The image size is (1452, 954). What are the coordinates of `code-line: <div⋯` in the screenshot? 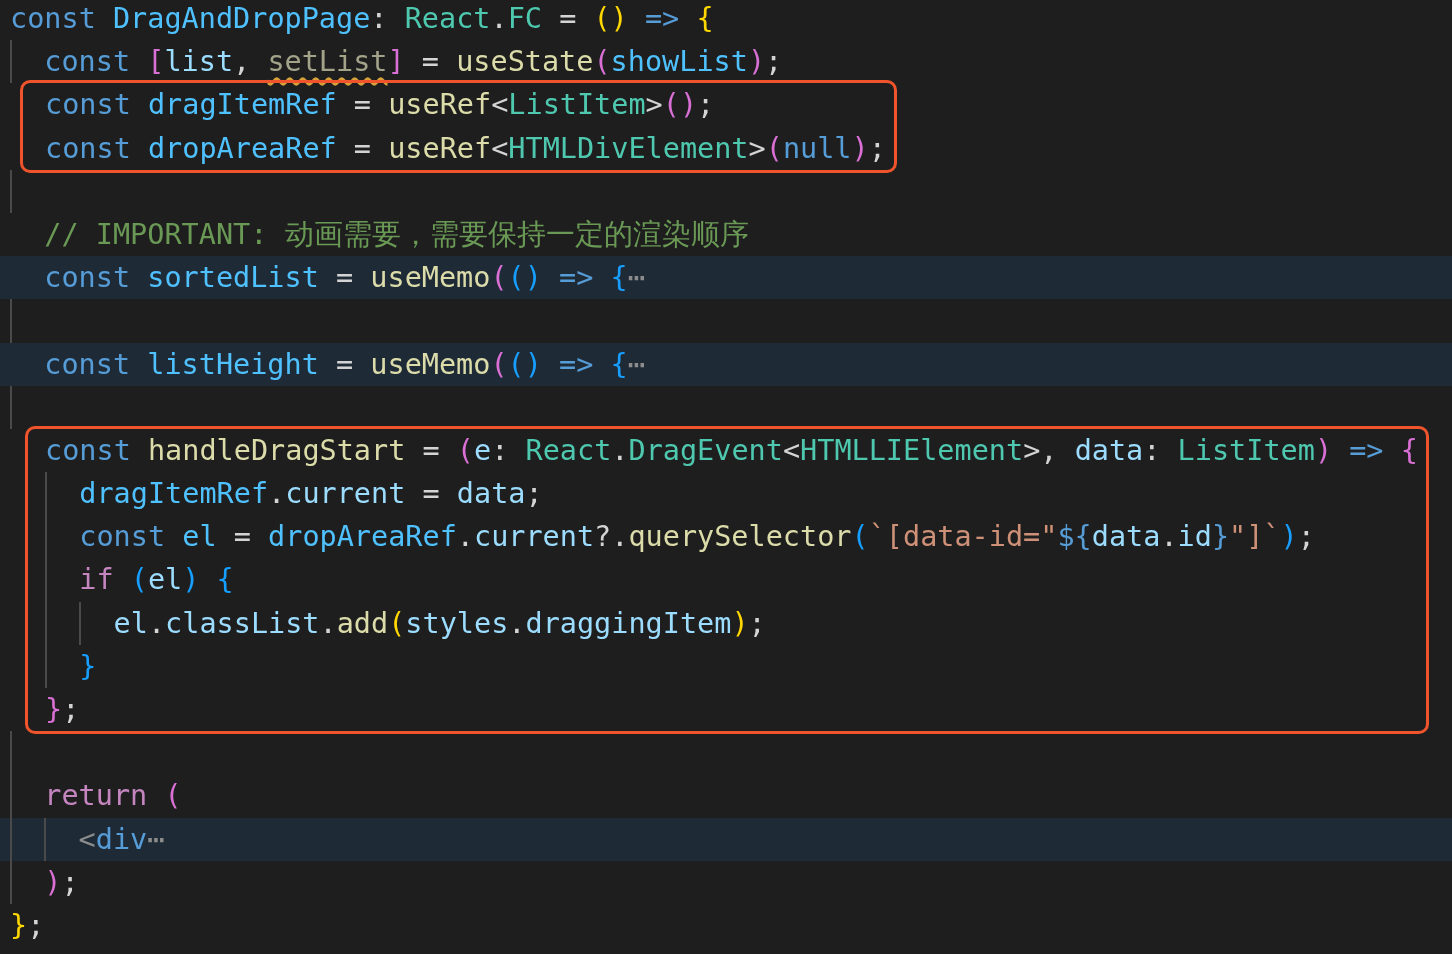 It's located at (121, 839).